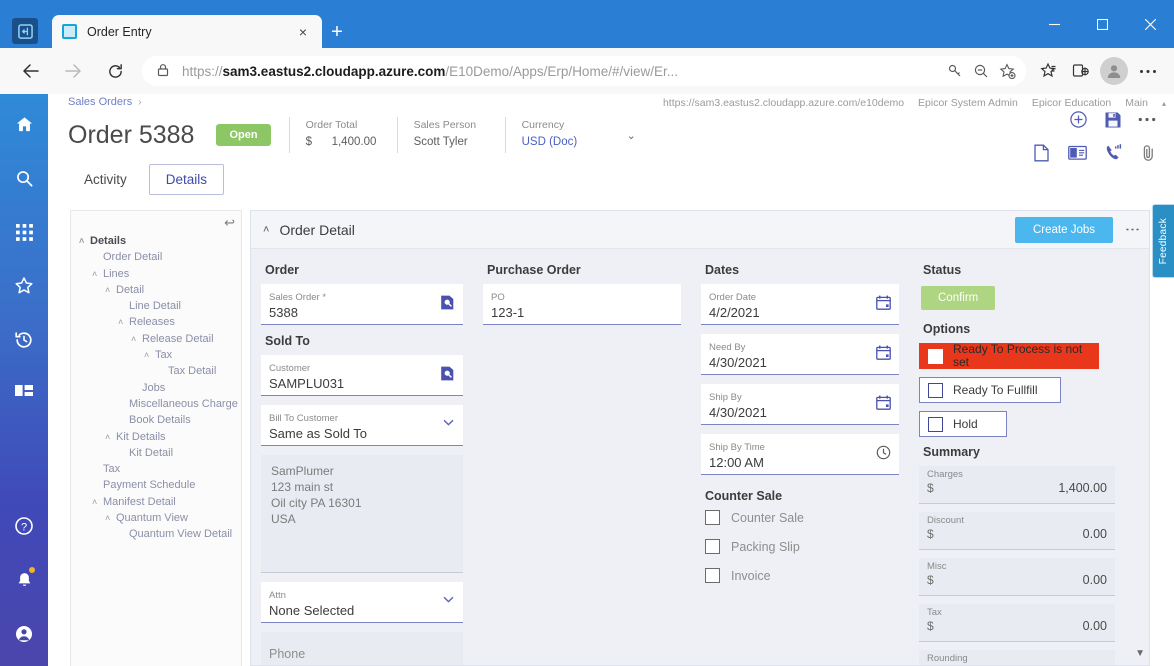 The image size is (1174, 666). Describe the element at coordinates (303, 32) in the screenshot. I see `close-icon: ×` at that location.